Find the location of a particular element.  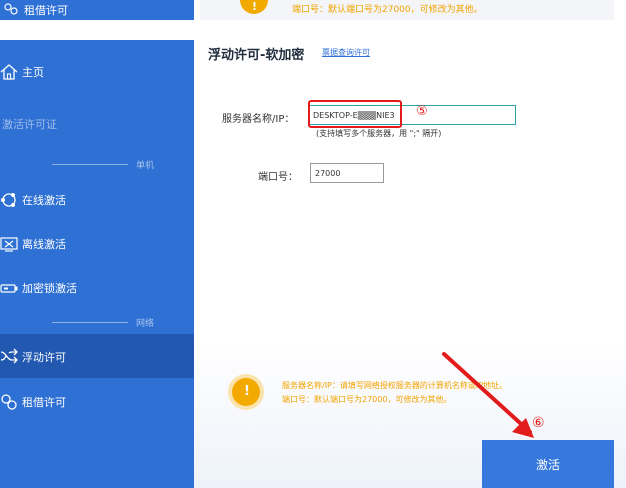

sidebar-section-activate: 激活许可证 is located at coordinates (97, 124).